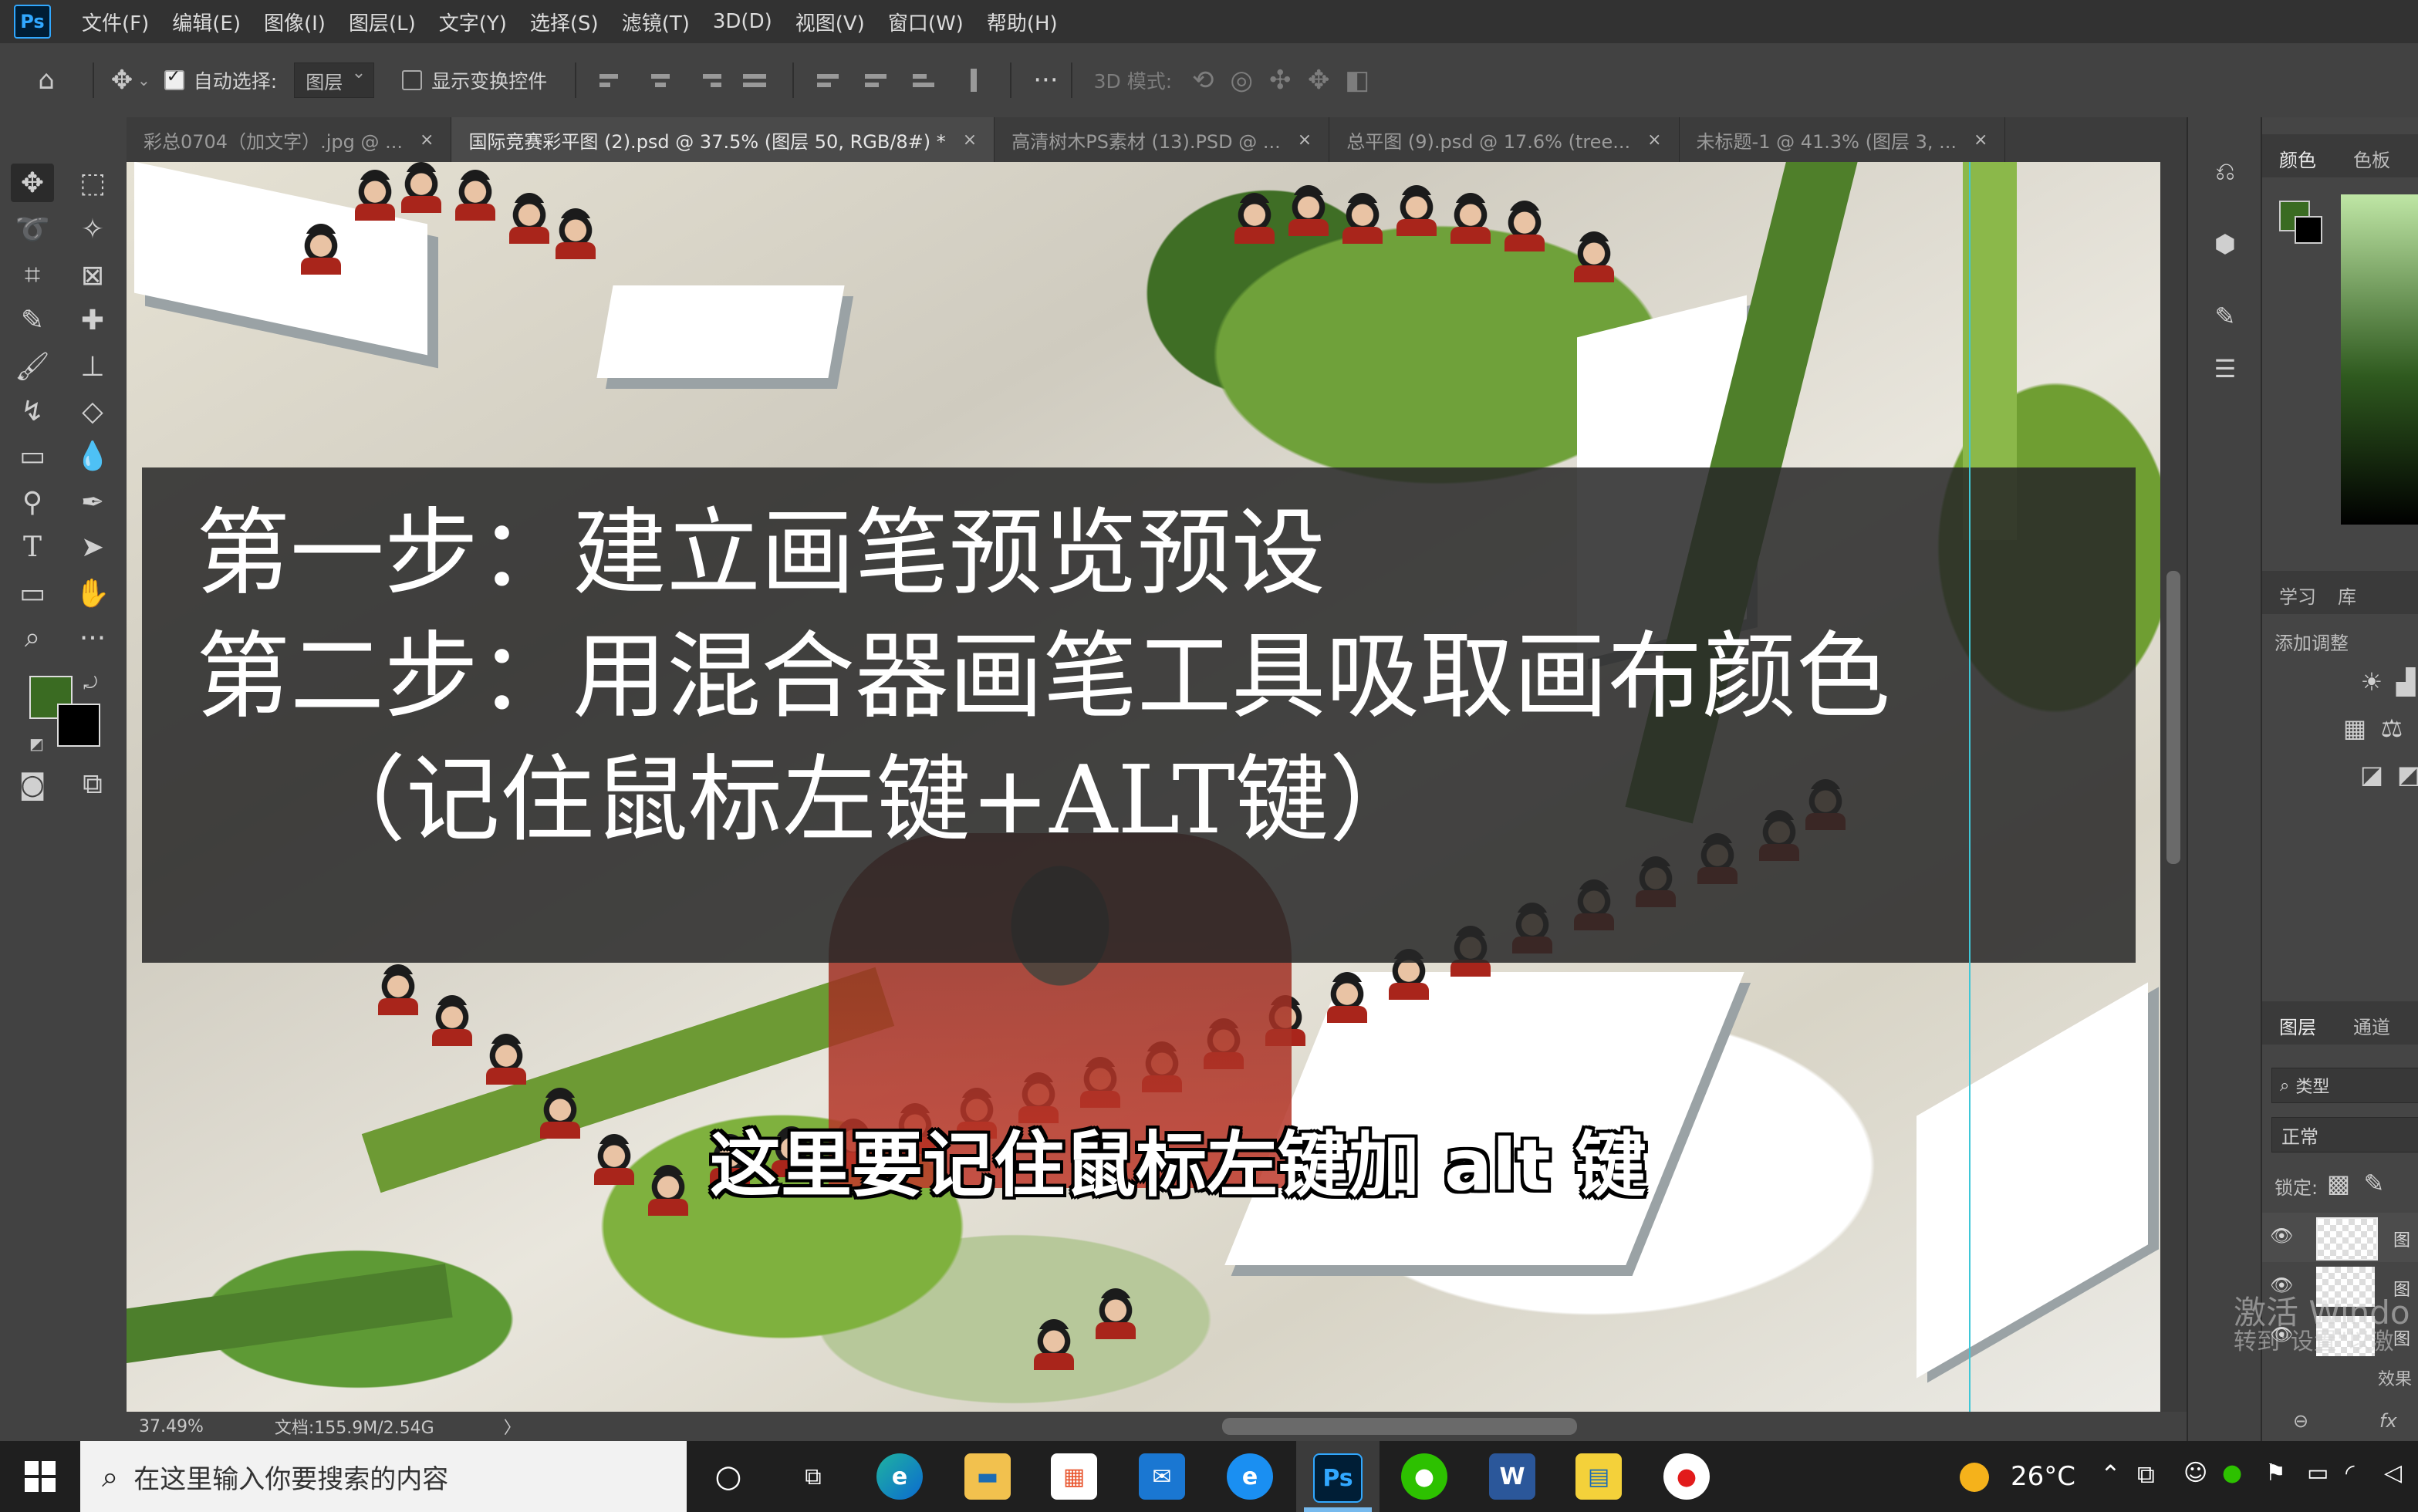 This screenshot has height=1512, width=2418. I want to click on scrollbar-thumb, so click(2173, 717).